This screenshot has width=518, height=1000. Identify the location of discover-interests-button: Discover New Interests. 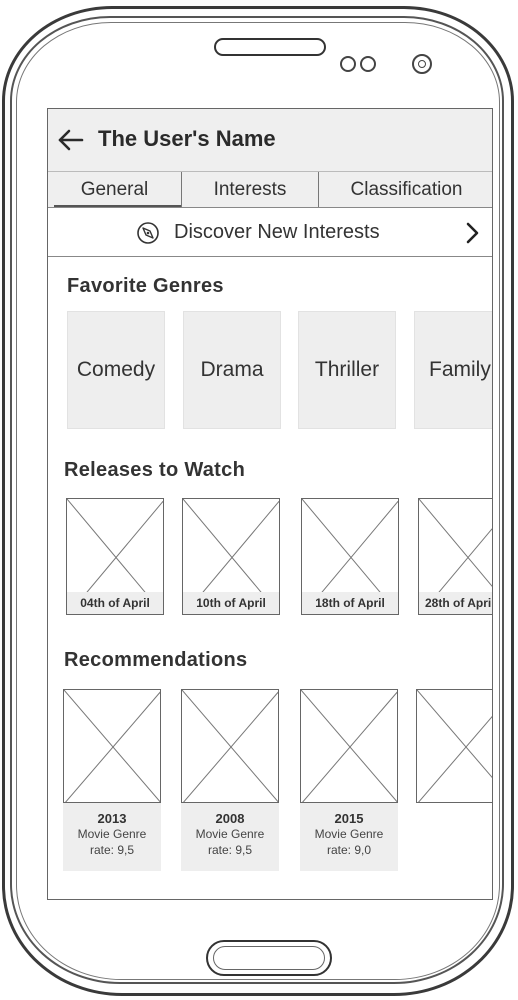
(270, 232).